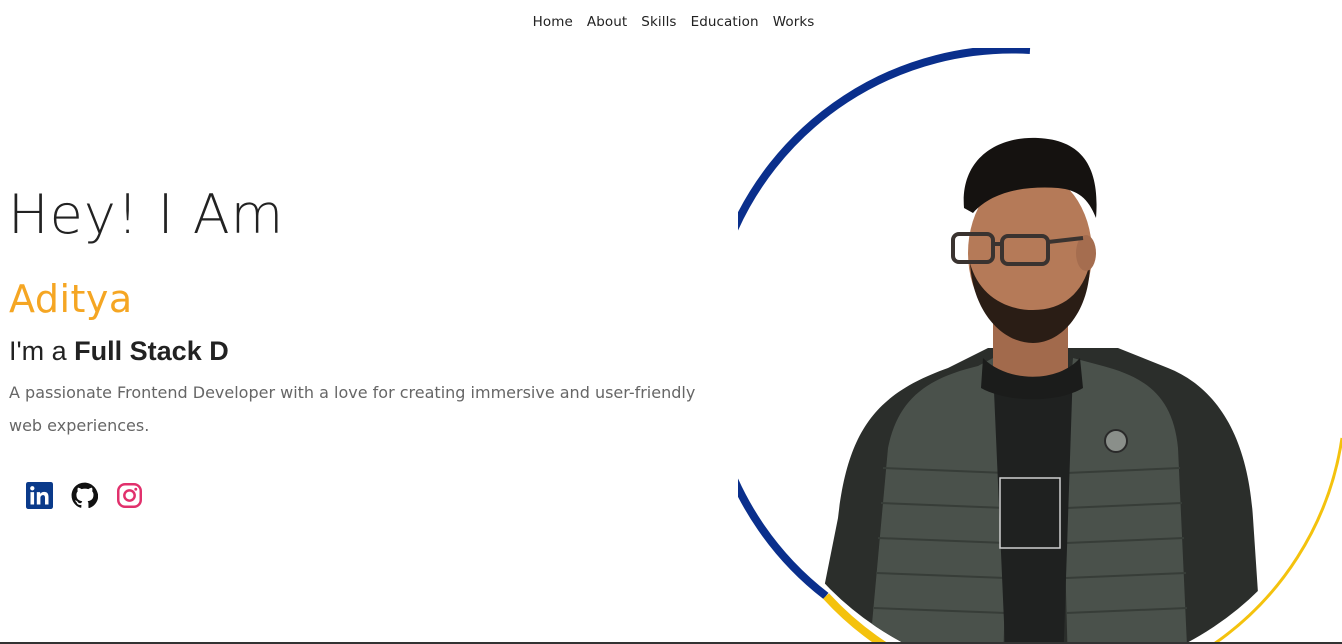 This screenshot has height=644, width=1342. What do you see at coordinates (71, 299) in the screenshot?
I see `hero-name: Aditya` at bounding box center [71, 299].